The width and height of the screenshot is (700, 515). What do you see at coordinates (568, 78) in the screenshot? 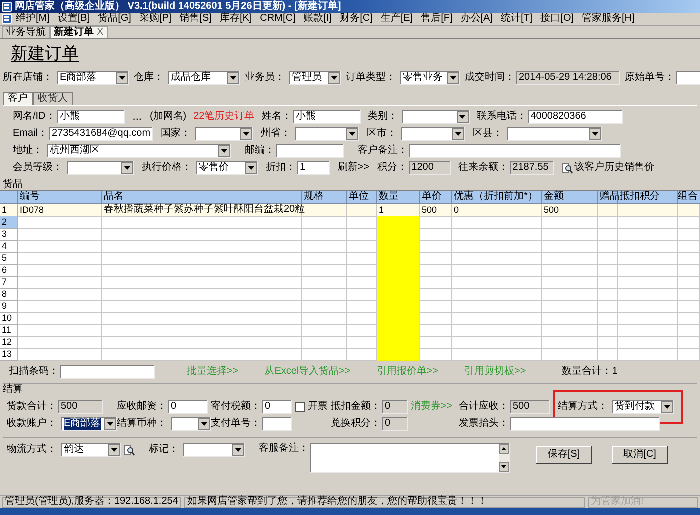
I see `readonly-field: 2014-05-29 14:28:06` at bounding box center [568, 78].